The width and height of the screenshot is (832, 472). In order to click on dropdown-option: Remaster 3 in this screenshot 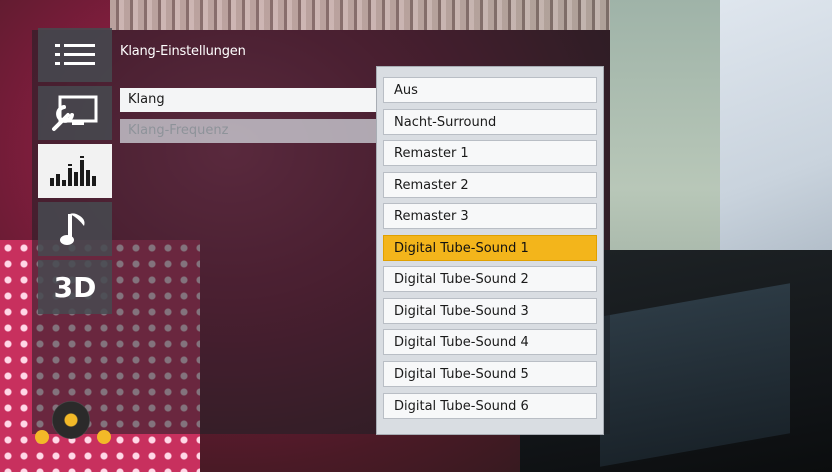, I will do `click(490, 216)`.